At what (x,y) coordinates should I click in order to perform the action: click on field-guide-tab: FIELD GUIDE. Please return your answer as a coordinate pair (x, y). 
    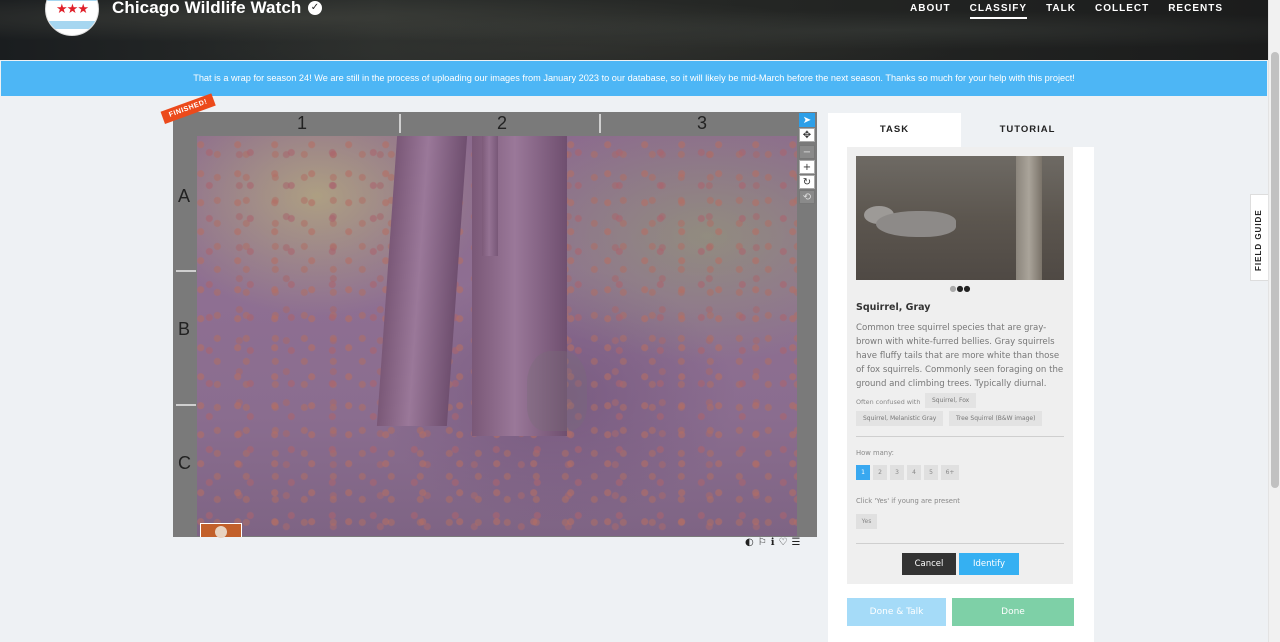
    Looking at the image, I should click on (1259, 237).